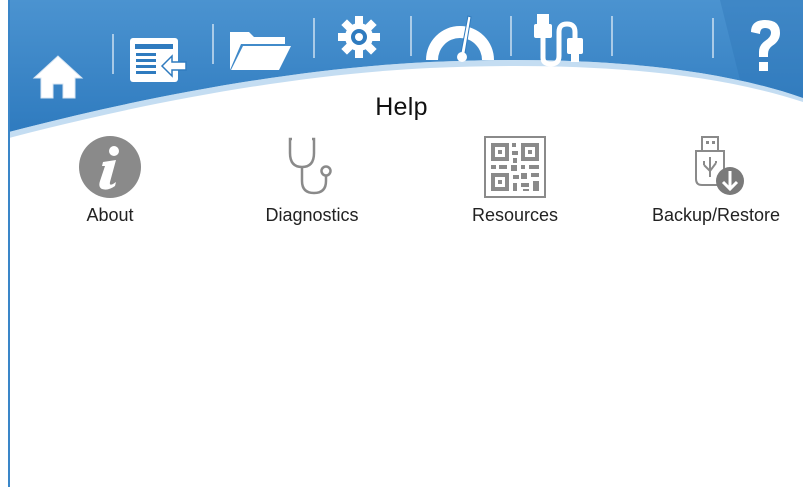 The image size is (803, 487). I want to click on tile-label: About, so click(110, 215).